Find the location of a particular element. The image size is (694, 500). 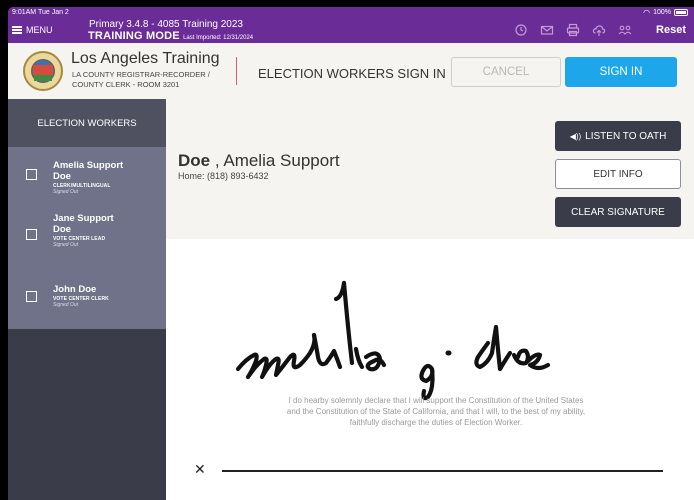

battery-icon is located at coordinates (681, 12).